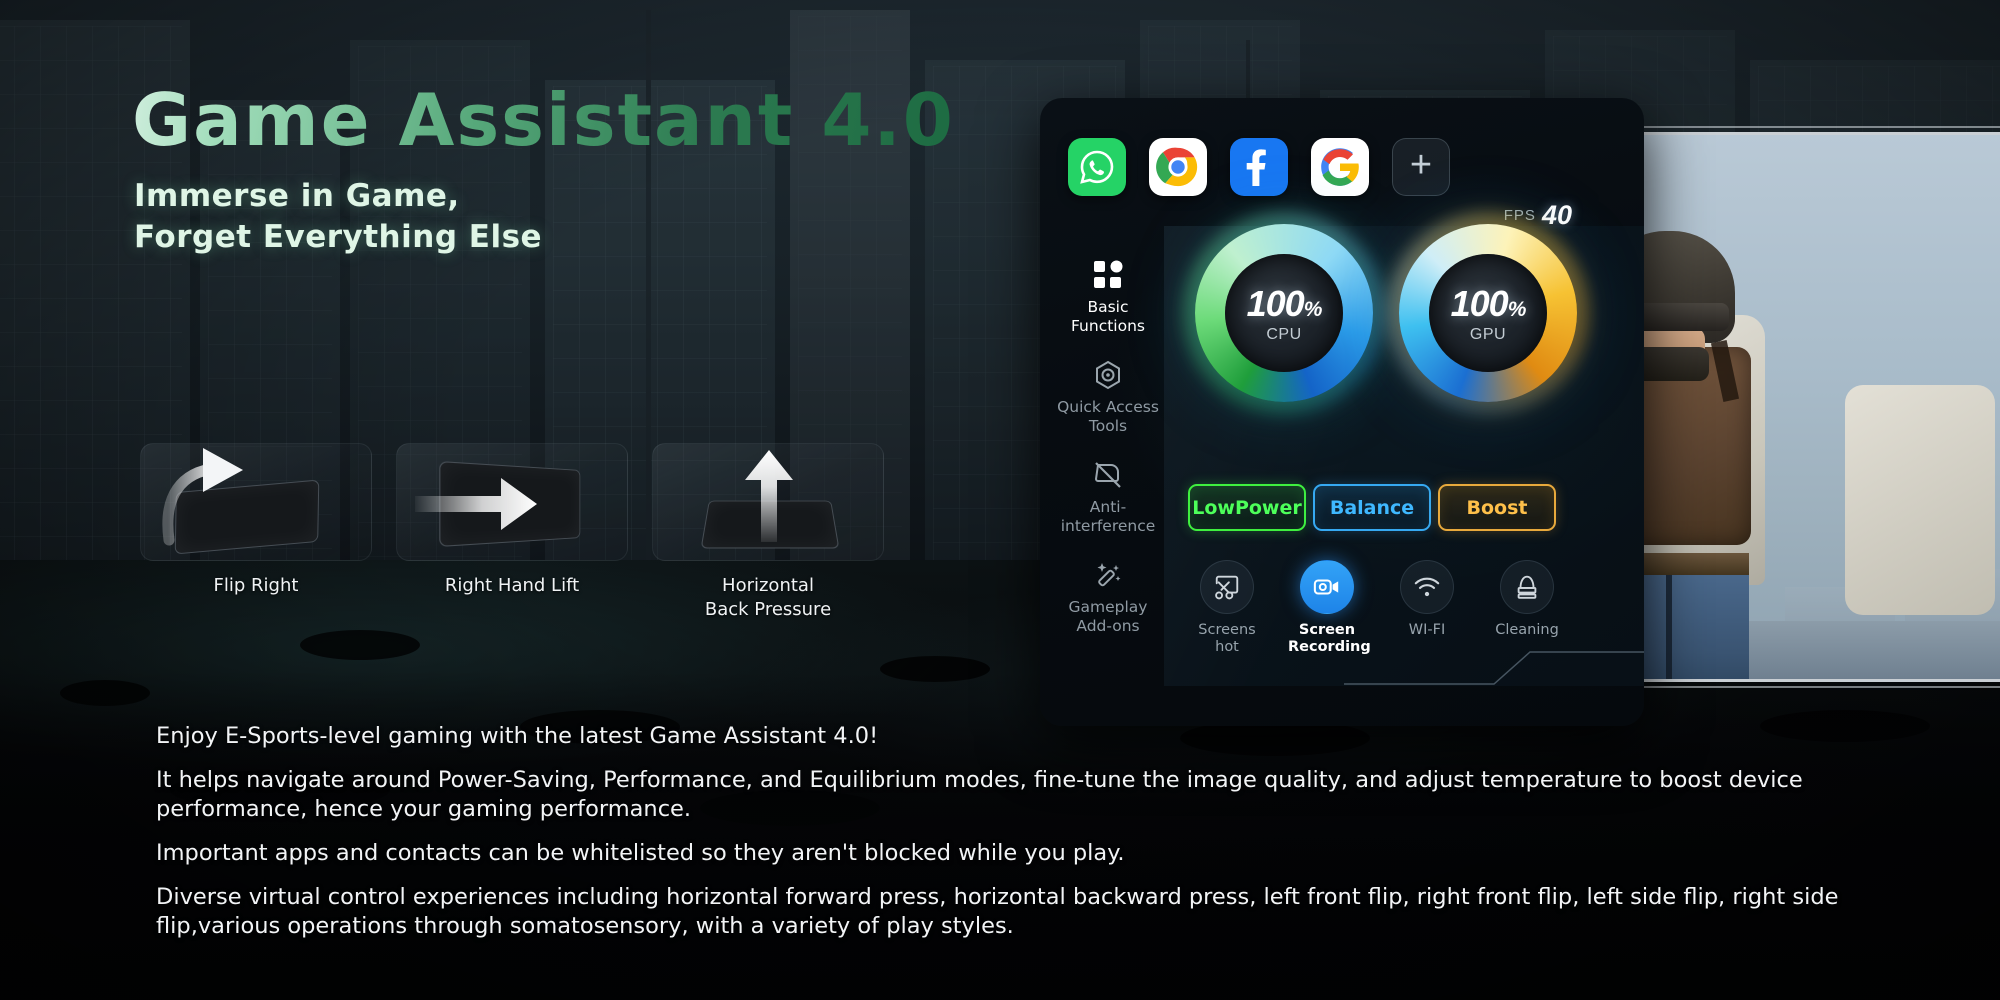 This screenshot has width=2000, height=1000. What do you see at coordinates (338, 217) in the screenshot?
I see `page-subtitle: Immerse in Game, Forget Everything Else` at bounding box center [338, 217].